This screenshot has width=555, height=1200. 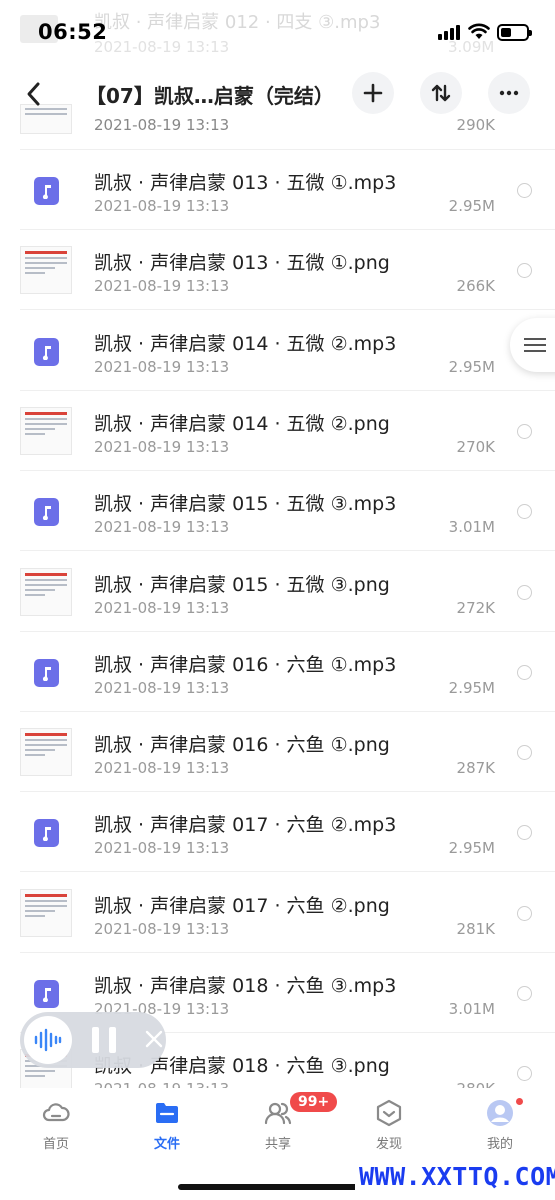 I want to click on more-button, so click(x=509, y=93).